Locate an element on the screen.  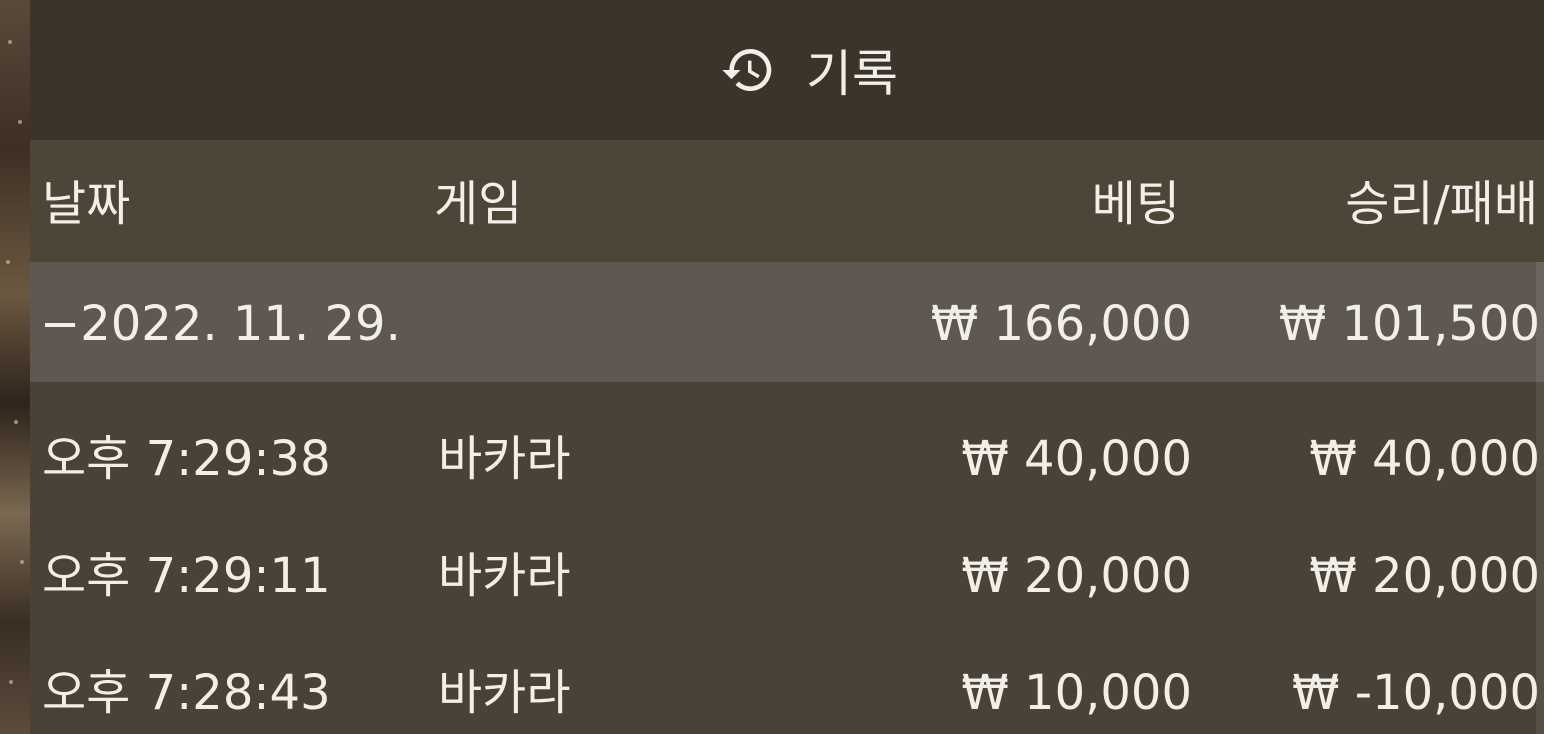
summary-date: −2022. 11. 29. is located at coordinates (220, 324).